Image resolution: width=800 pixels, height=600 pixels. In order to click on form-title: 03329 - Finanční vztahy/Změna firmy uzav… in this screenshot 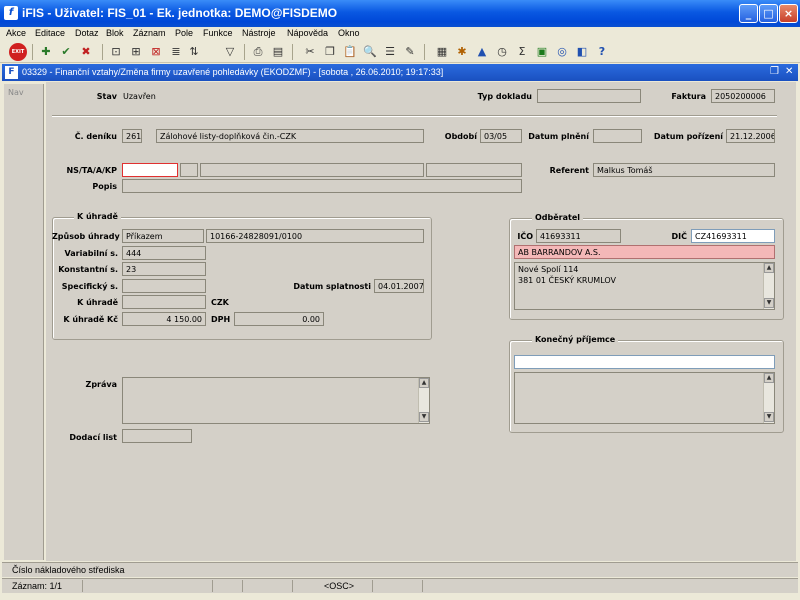, I will do `click(233, 72)`.